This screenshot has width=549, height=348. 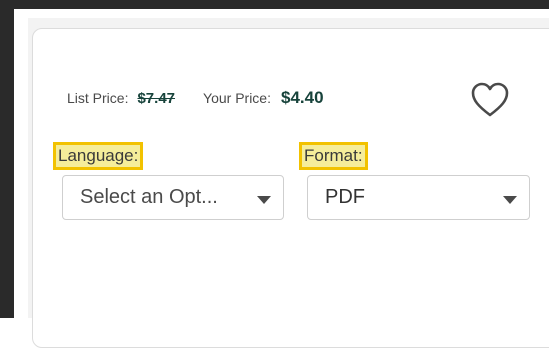 I want to click on language-label: Language:, so click(x=98, y=156).